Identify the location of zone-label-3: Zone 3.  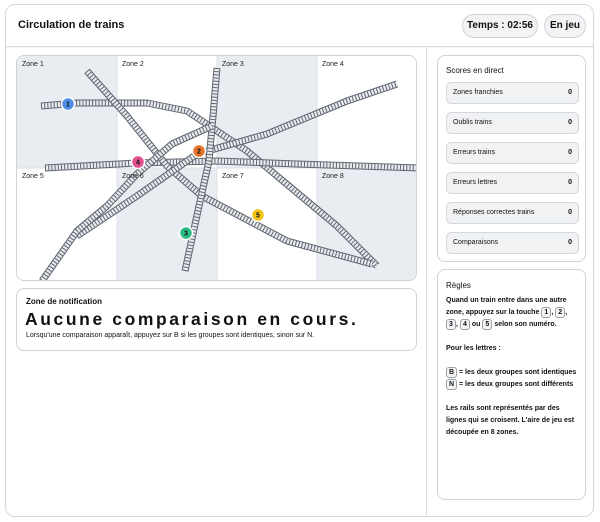
(233, 64).